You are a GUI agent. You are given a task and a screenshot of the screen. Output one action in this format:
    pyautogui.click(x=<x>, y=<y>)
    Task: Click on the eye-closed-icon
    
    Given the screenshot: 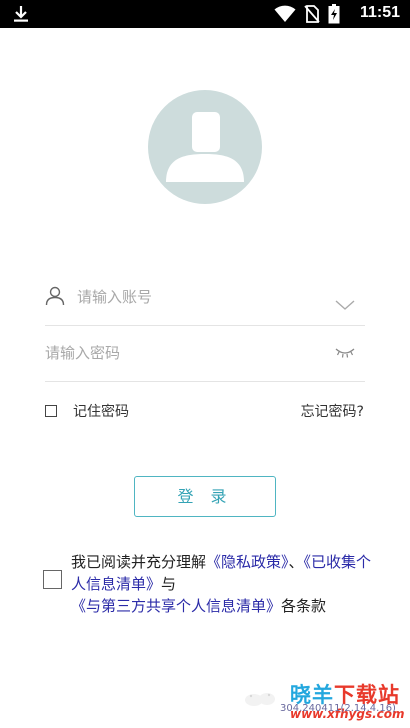 What is the action you would take?
    pyautogui.click(x=345, y=353)
    